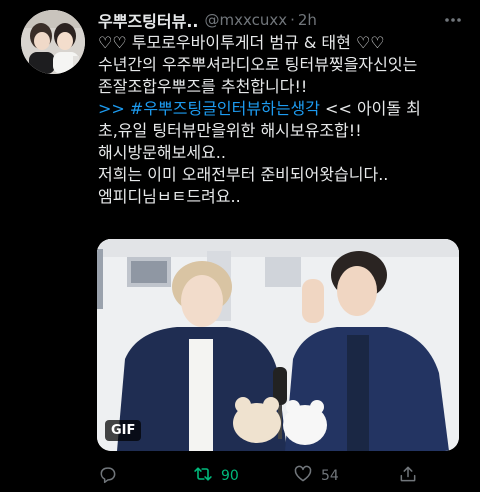  What do you see at coordinates (303, 476) in the screenshot?
I see `like-icon` at bounding box center [303, 476].